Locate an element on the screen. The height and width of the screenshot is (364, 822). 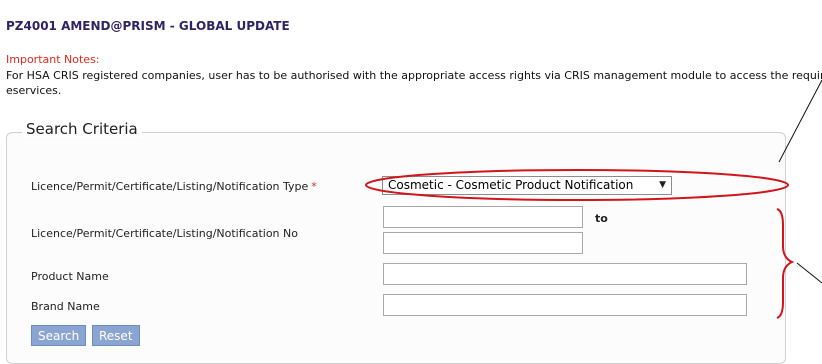
annotation-bracket is located at coordinates (785, 263).